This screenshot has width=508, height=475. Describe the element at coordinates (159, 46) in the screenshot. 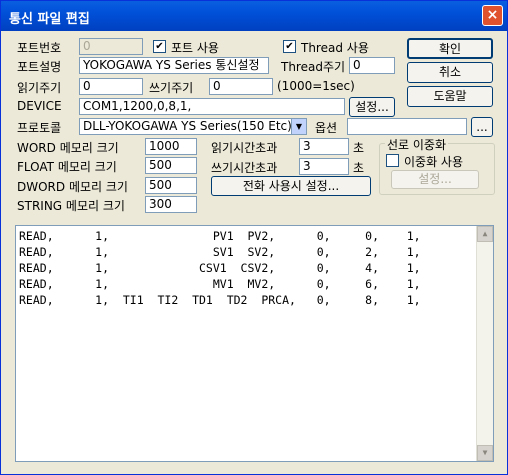

I see `port-use-checkbox: ✔` at that location.